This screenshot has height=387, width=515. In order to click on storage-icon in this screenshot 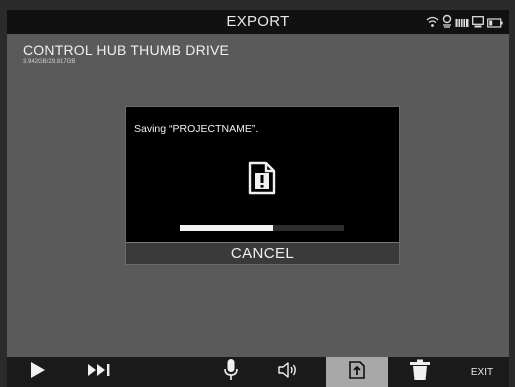, I will do `click(462, 24)`.